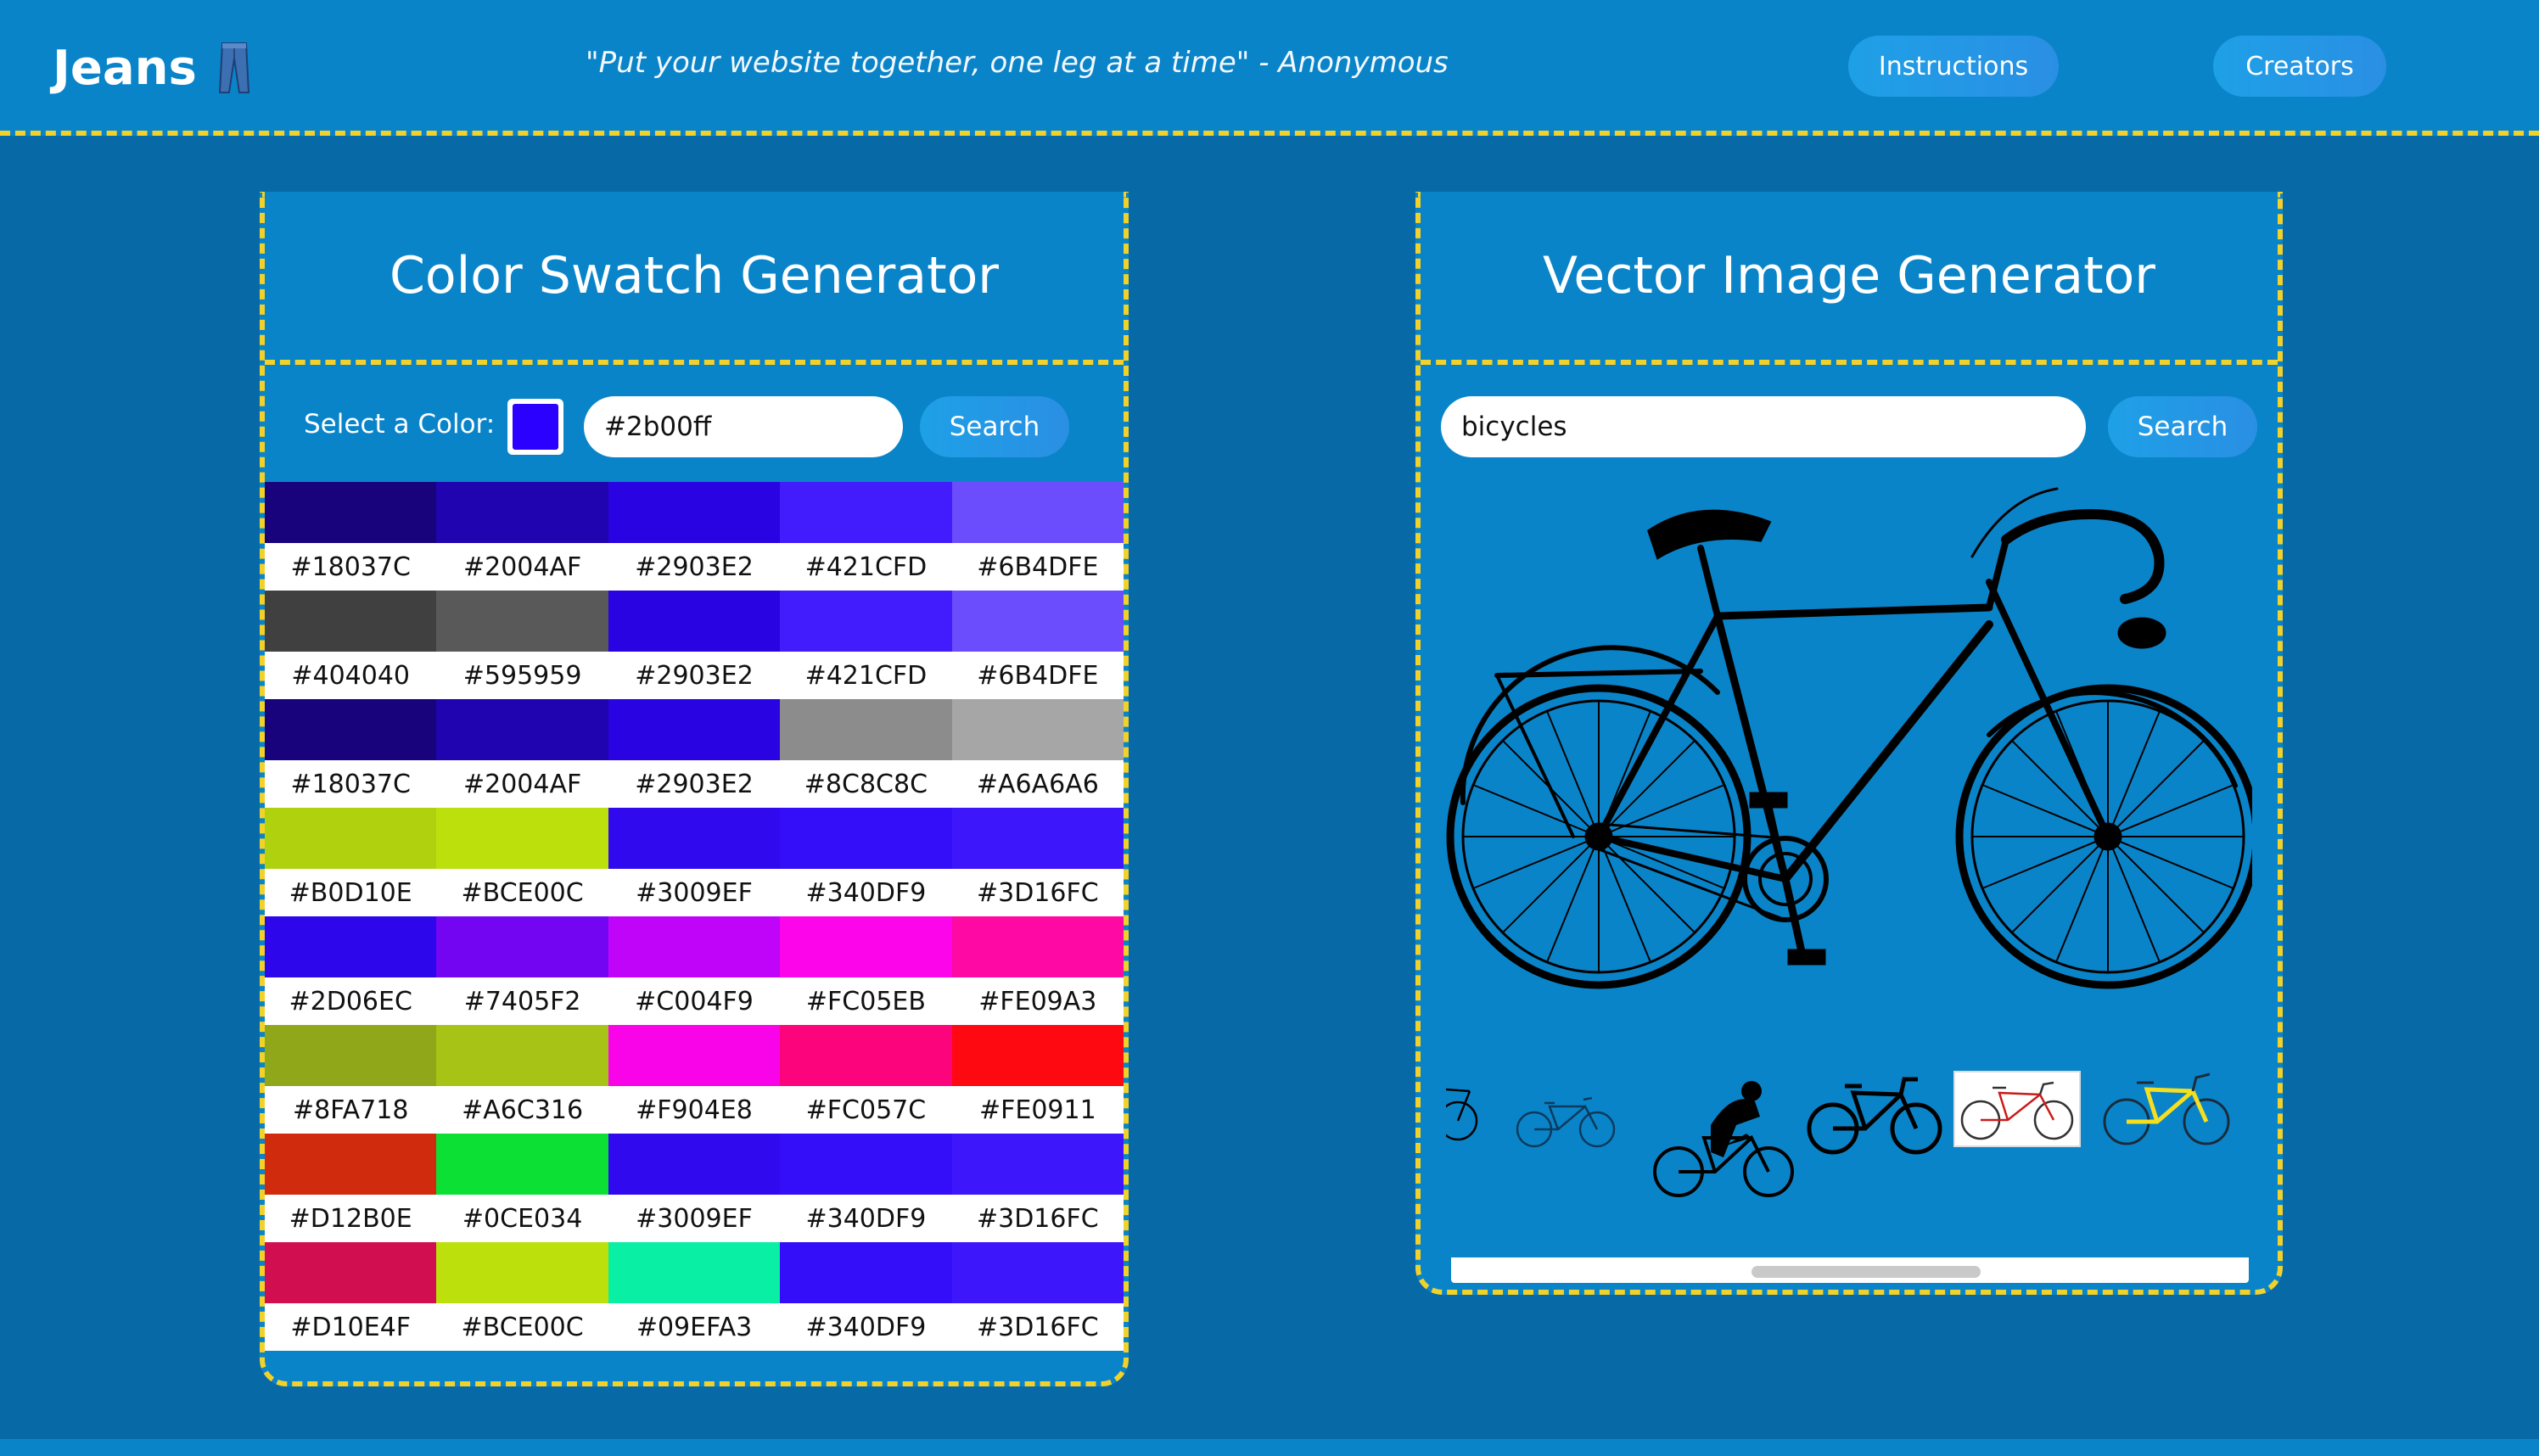  I want to click on bottom-strip, so click(1269, 1447).